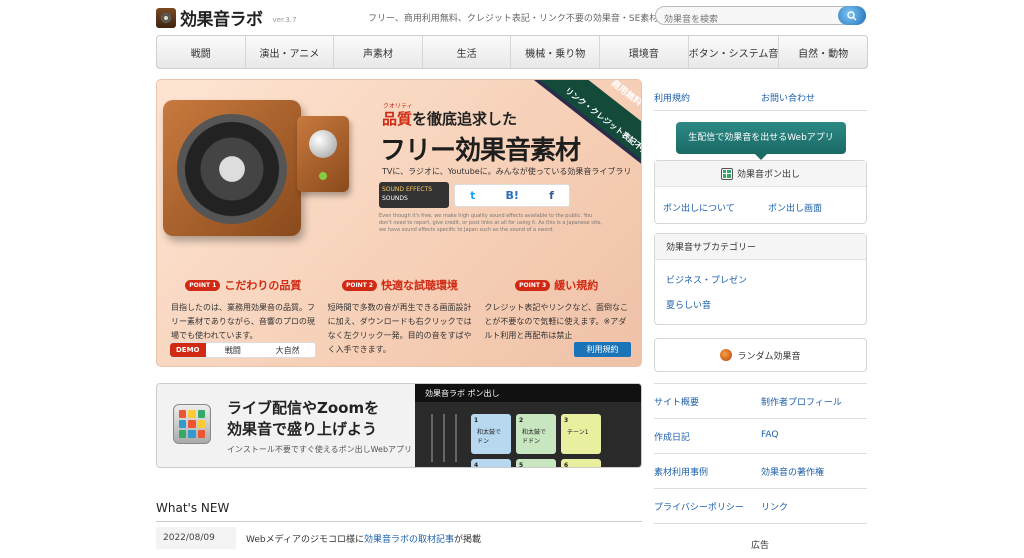  What do you see at coordinates (556, 52) in the screenshot?
I see `nav-item-machine: 機械・乗り物` at bounding box center [556, 52].